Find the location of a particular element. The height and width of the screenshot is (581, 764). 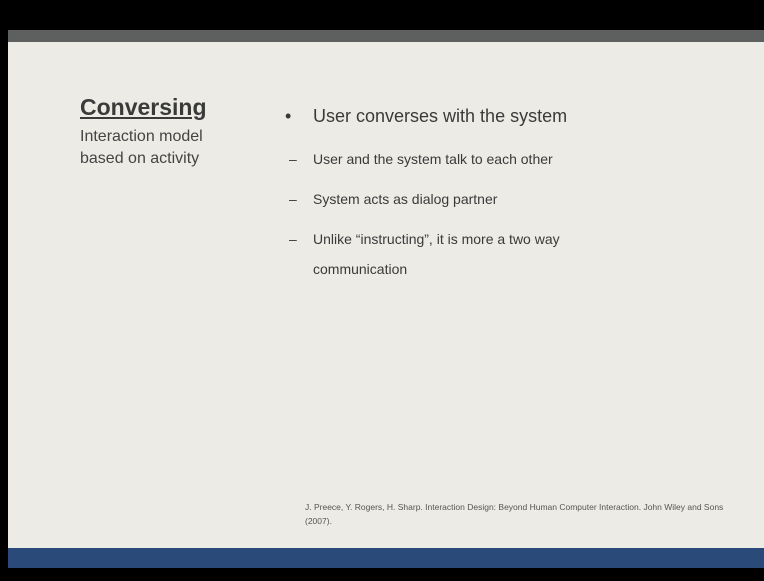

sub-bullet-item: – User and the system talk to each other is located at coordinates (507, 159).